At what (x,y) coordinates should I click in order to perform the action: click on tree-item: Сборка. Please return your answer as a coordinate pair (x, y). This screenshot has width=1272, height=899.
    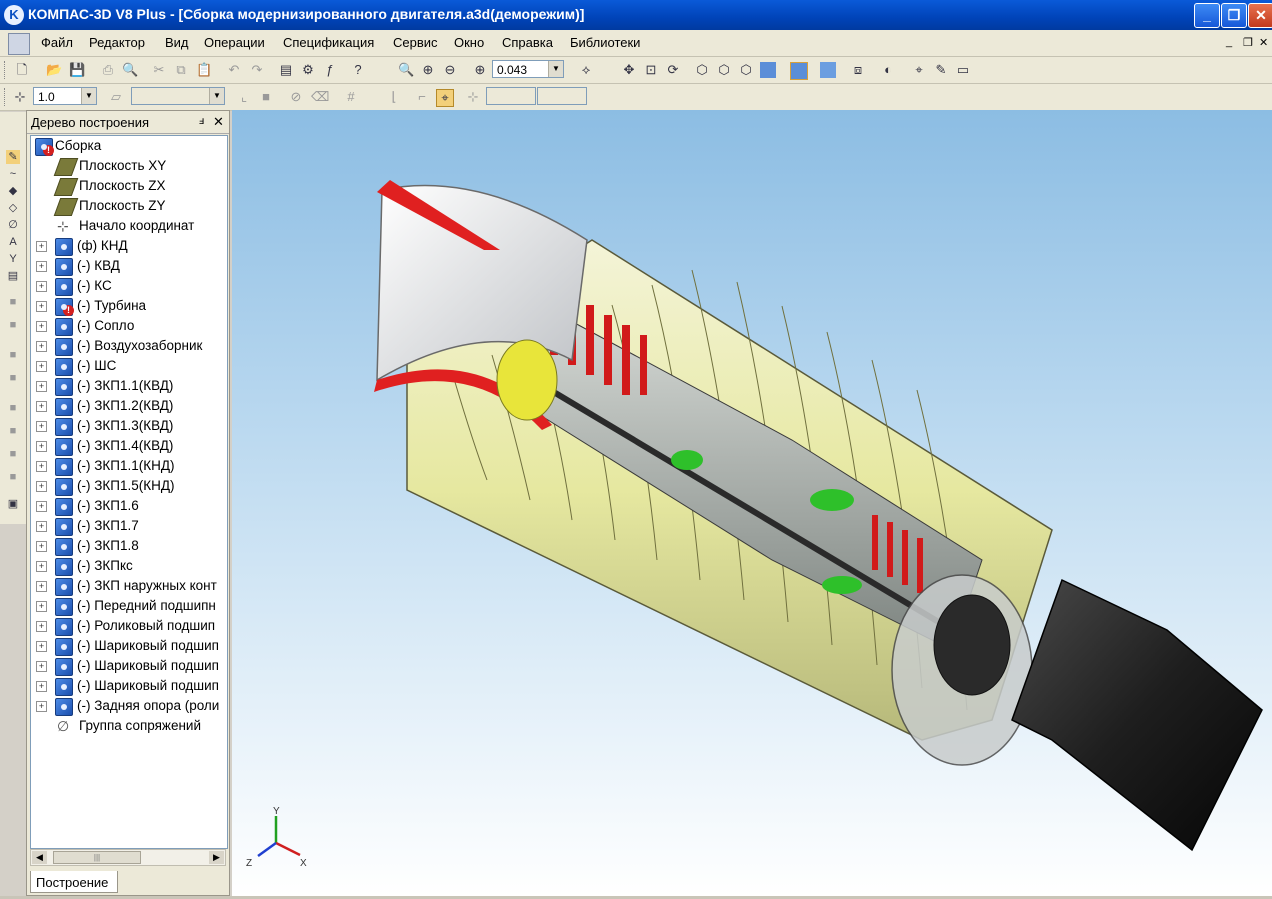
    Looking at the image, I should click on (129, 146).